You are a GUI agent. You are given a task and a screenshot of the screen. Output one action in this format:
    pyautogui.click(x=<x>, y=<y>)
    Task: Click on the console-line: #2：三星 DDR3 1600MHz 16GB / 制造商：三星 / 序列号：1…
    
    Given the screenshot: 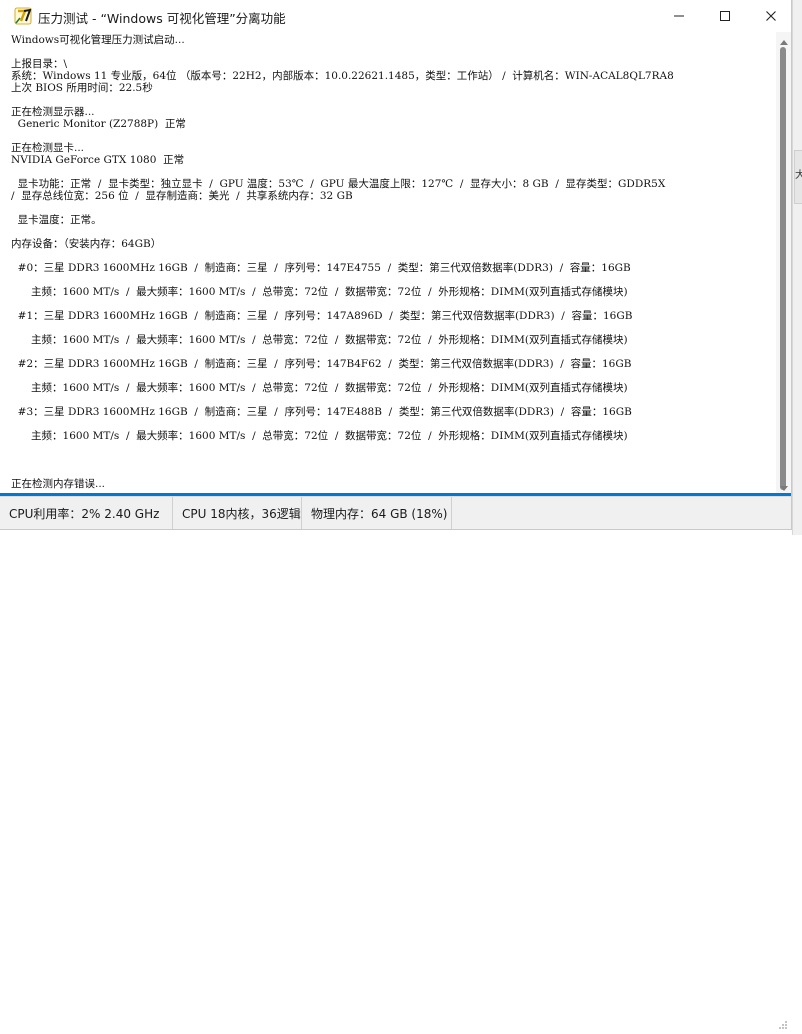 What is the action you would take?
    pyautogui.click(x=321, y=364)
    